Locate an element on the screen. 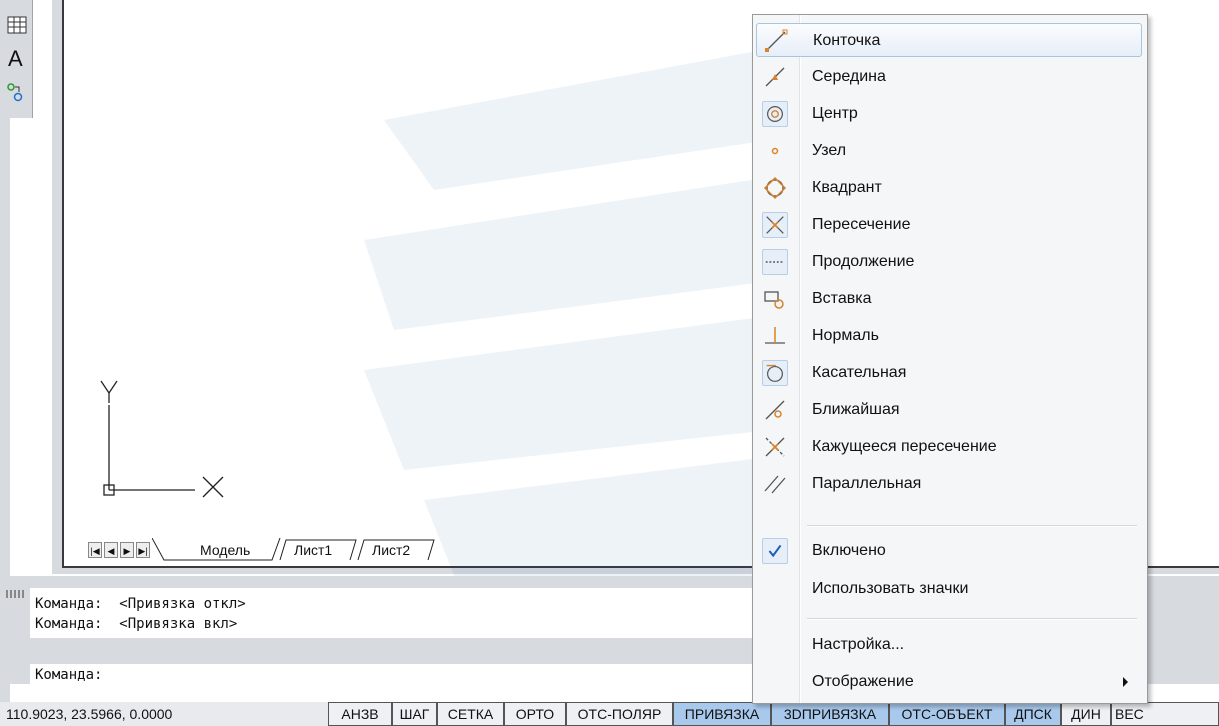 This screenshot has width=1219, height=726. menu-label: Квадрант is located at coordinates (847, 187).